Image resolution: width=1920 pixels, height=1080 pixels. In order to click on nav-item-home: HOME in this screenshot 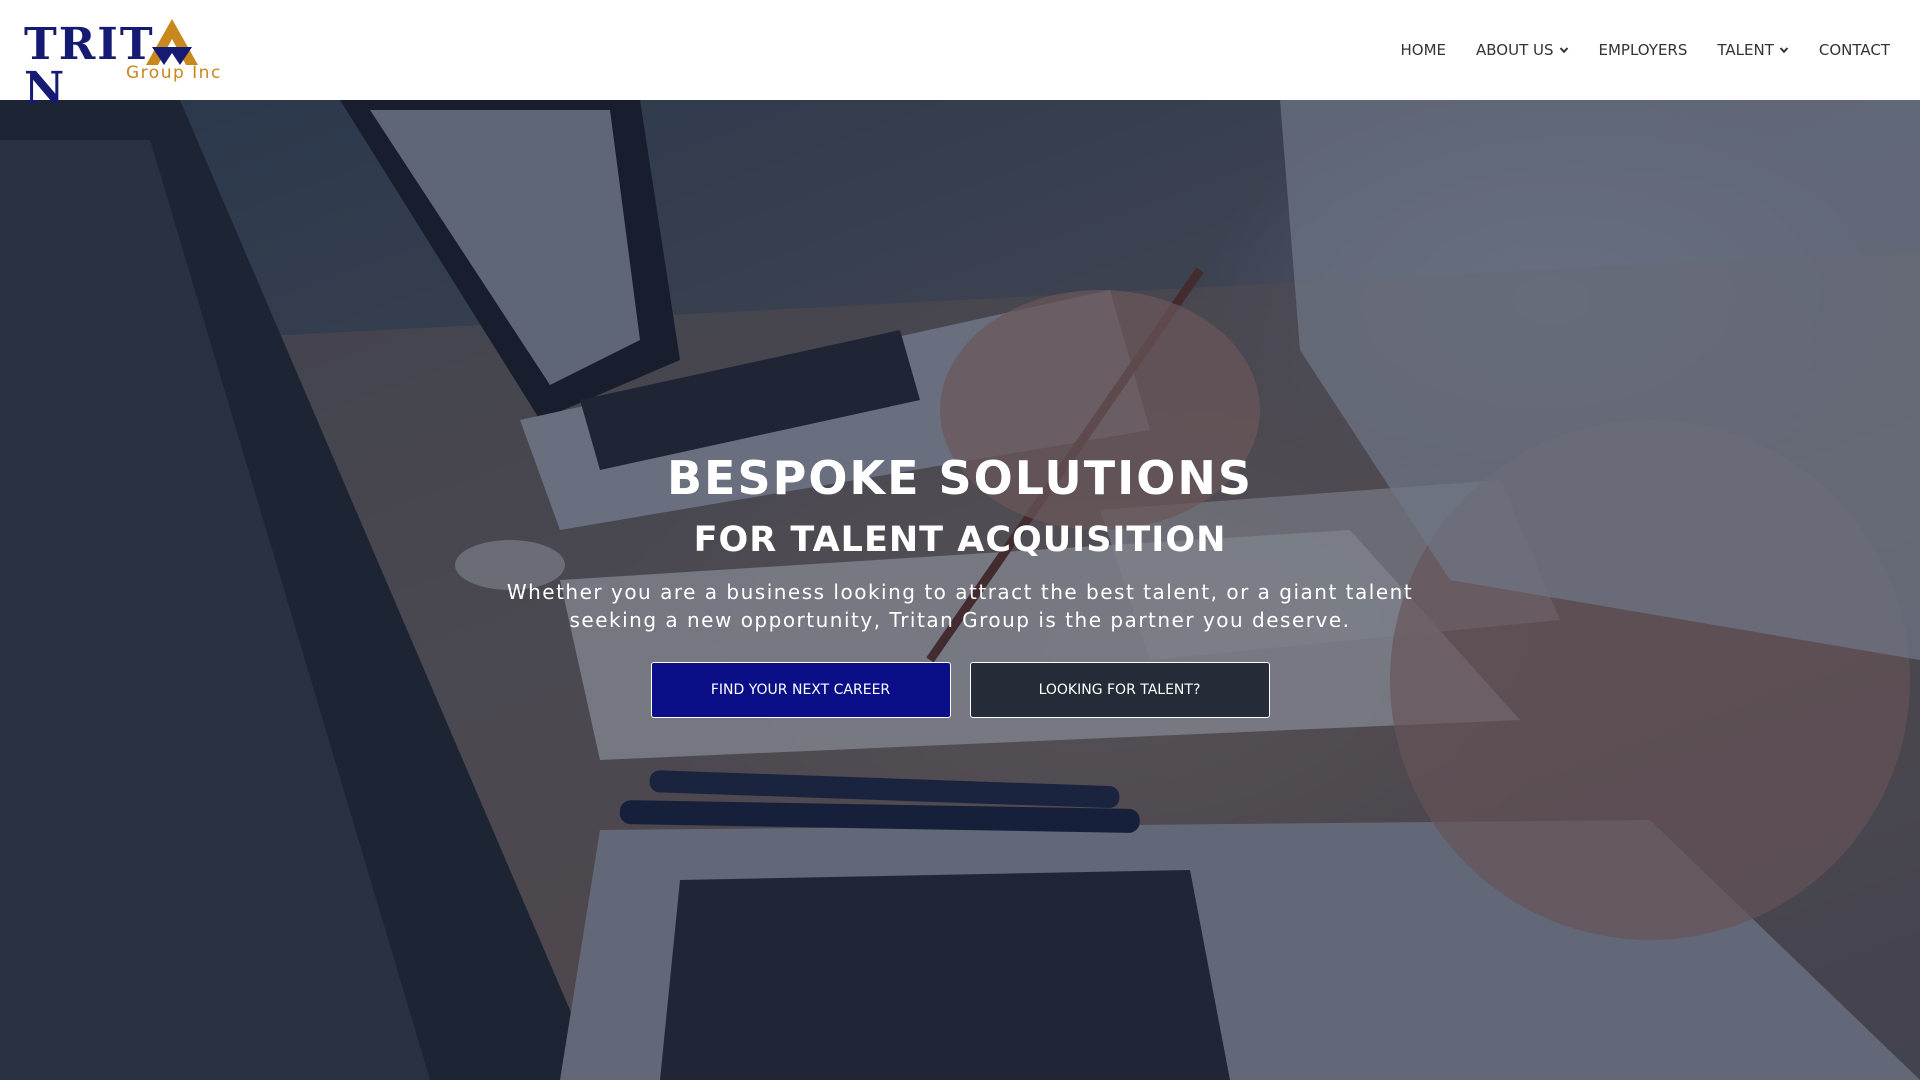, I will do `click(1423, 50)`.